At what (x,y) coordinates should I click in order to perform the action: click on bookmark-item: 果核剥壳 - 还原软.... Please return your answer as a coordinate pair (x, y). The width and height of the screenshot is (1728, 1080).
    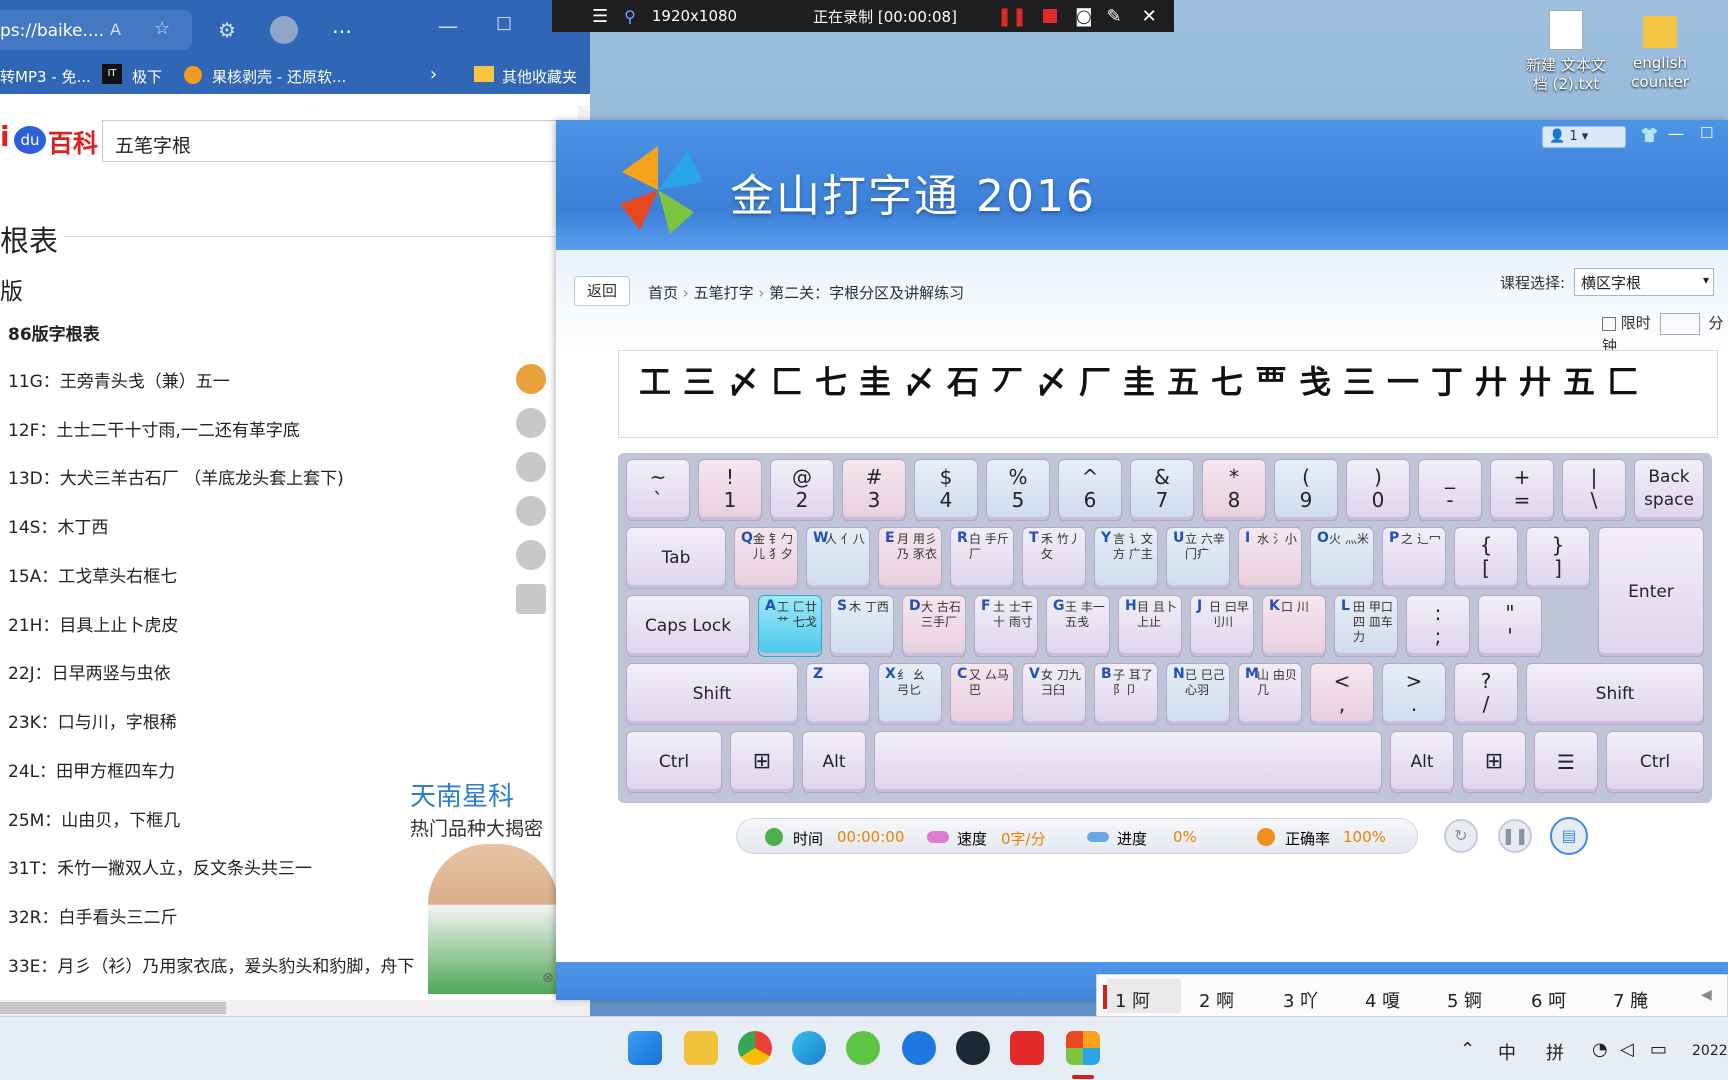
    Looking at the image, I should click on (279, 76).